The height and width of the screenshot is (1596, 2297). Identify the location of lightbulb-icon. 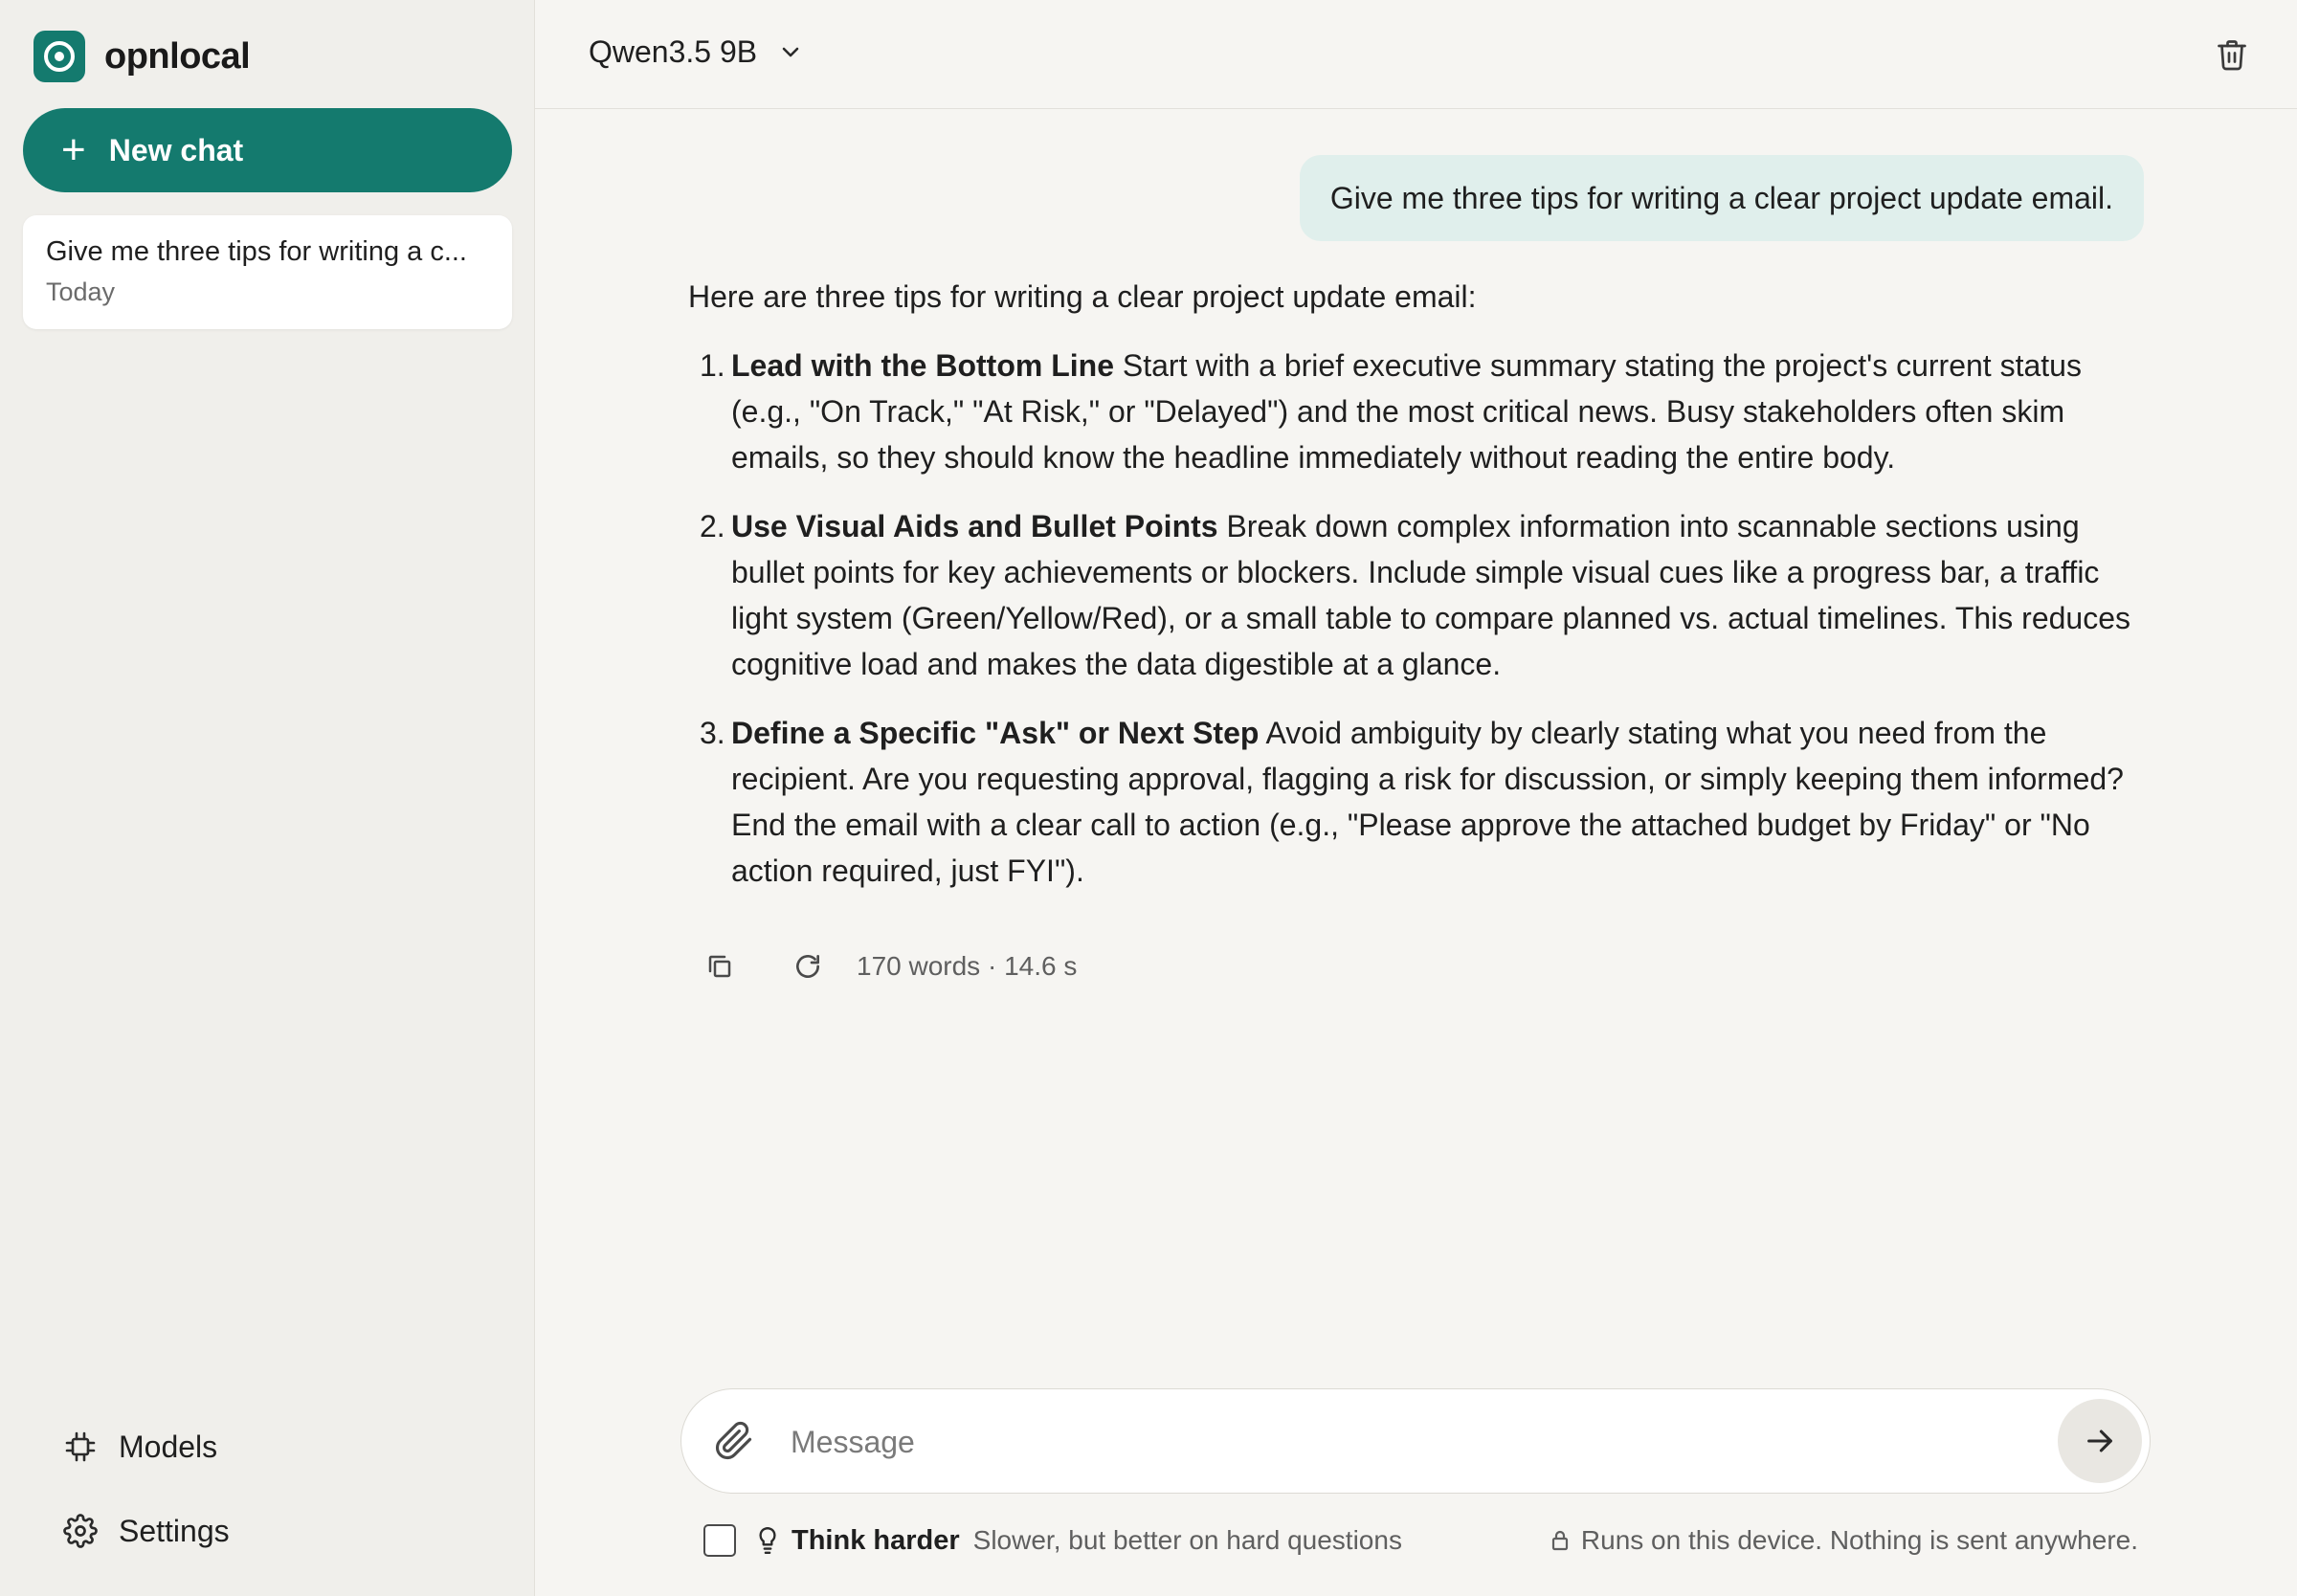
(767, 1541).